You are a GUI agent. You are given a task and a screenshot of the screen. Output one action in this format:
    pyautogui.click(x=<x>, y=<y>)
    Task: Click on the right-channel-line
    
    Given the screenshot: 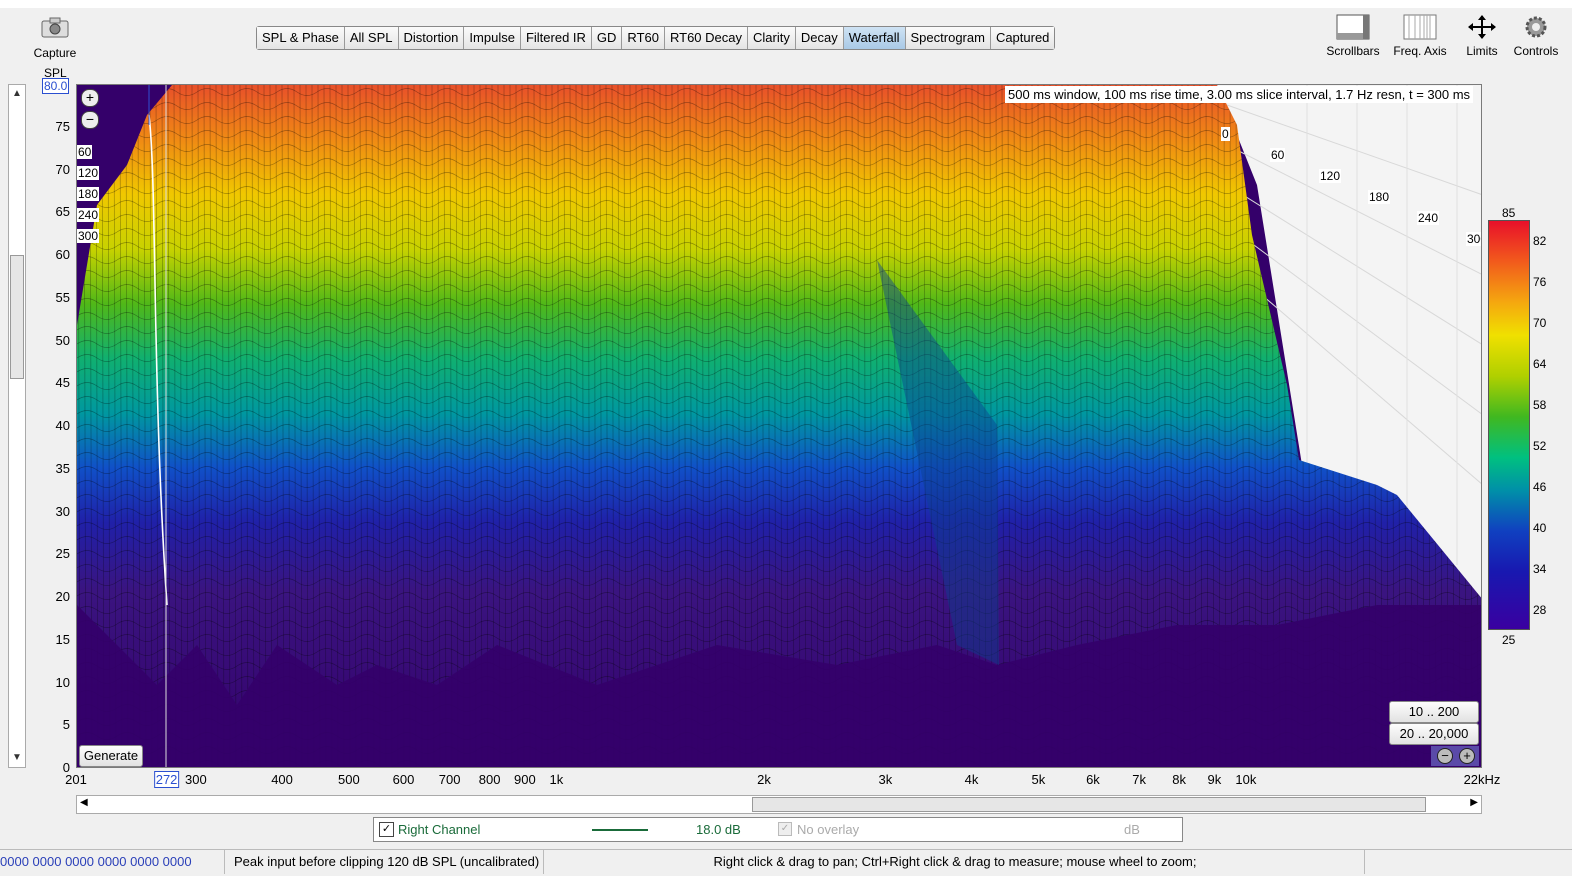 What is the action you would take?
    pyautogui.click(x=620, y=830)
    